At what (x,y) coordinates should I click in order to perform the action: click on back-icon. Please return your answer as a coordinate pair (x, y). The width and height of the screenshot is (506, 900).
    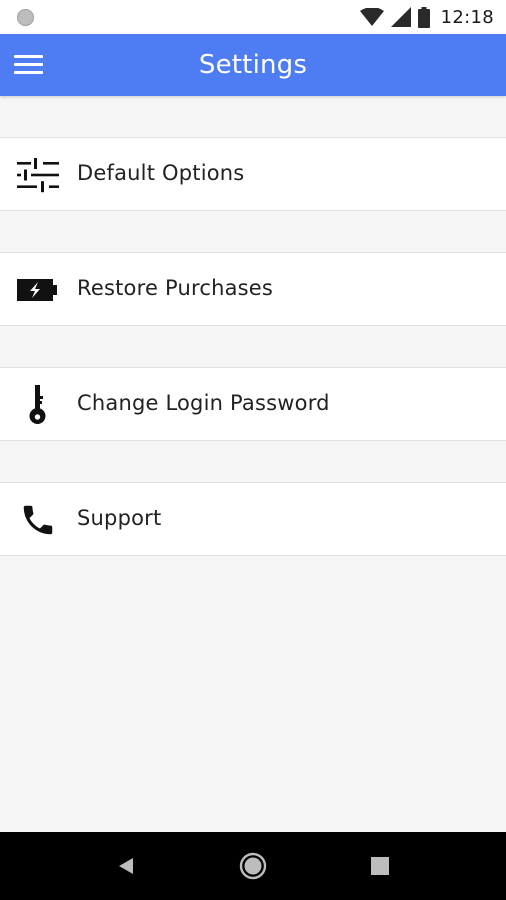
    Looking at the image, I should click on (126, 866).